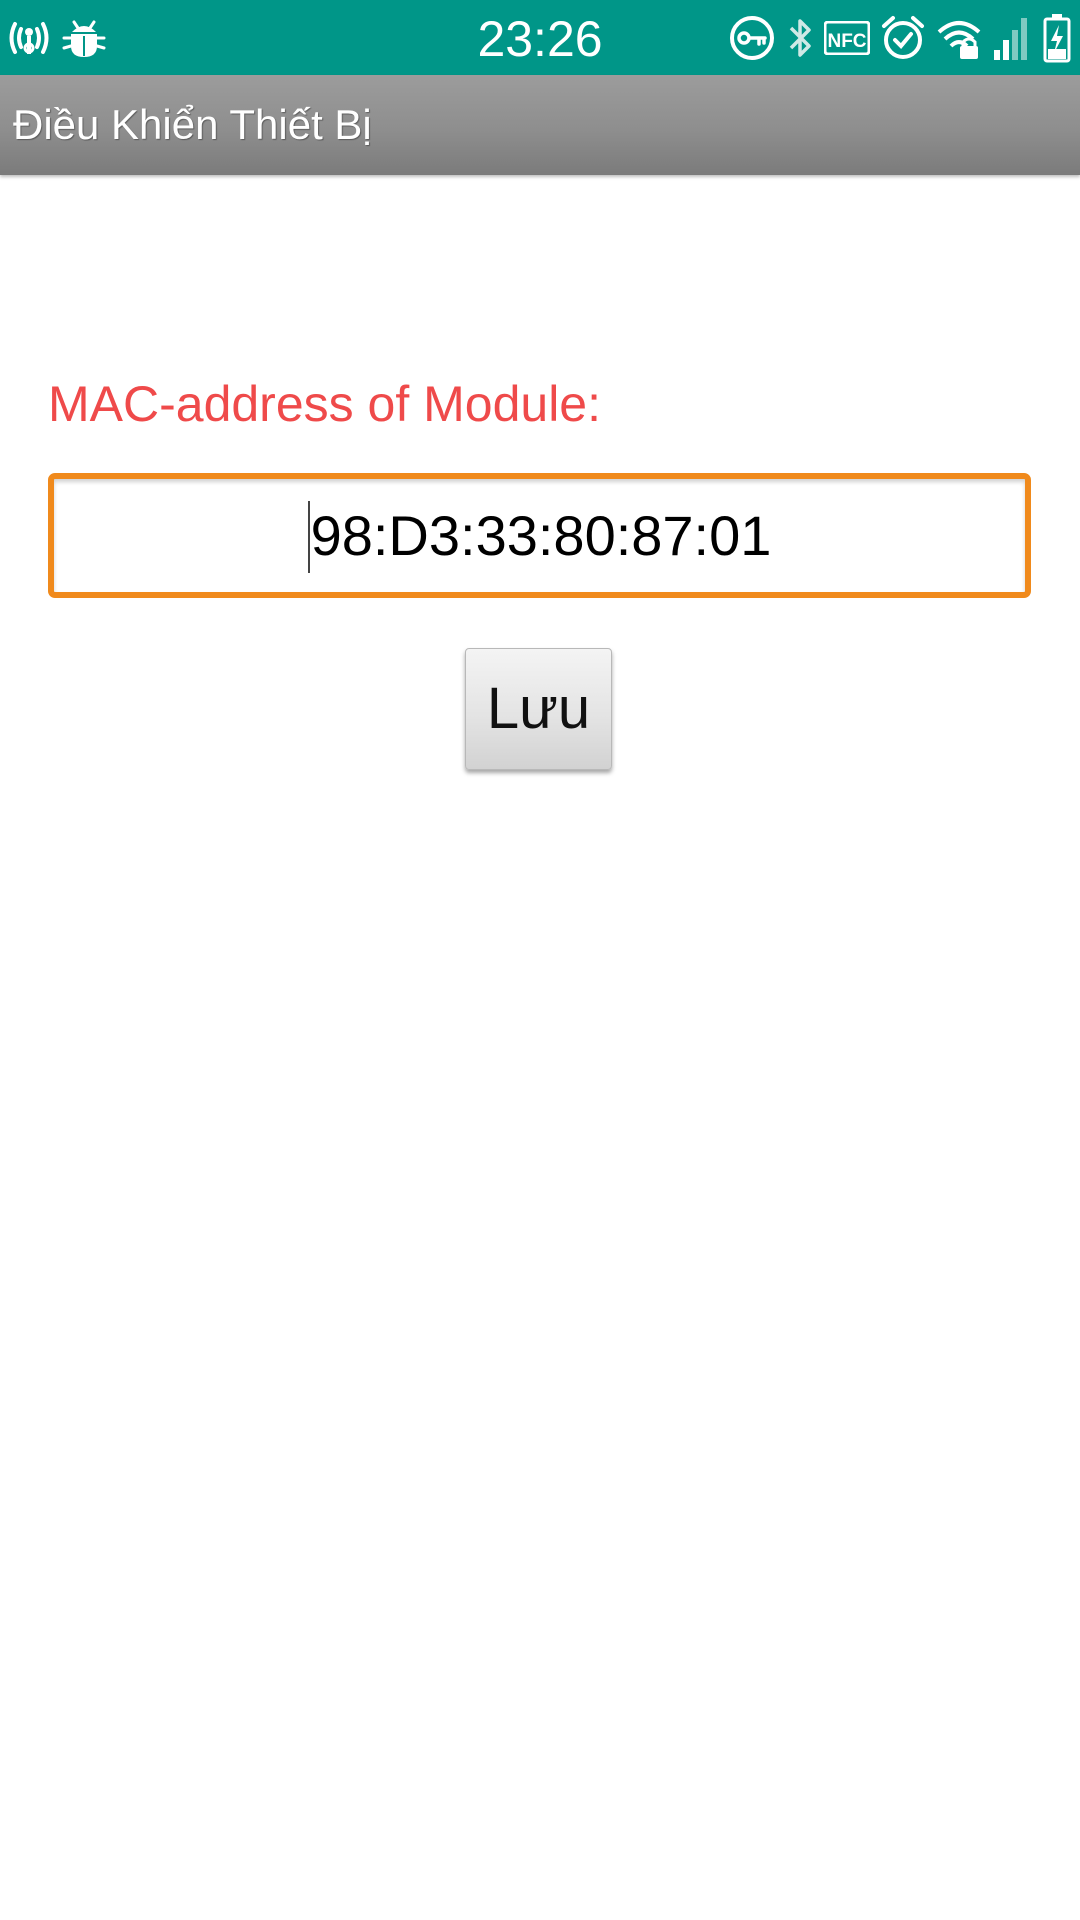 The image size is (1080, 1920). Describe the element at coordinates (959, 38) in the screenshot. I see `wifi-icon` at that location.